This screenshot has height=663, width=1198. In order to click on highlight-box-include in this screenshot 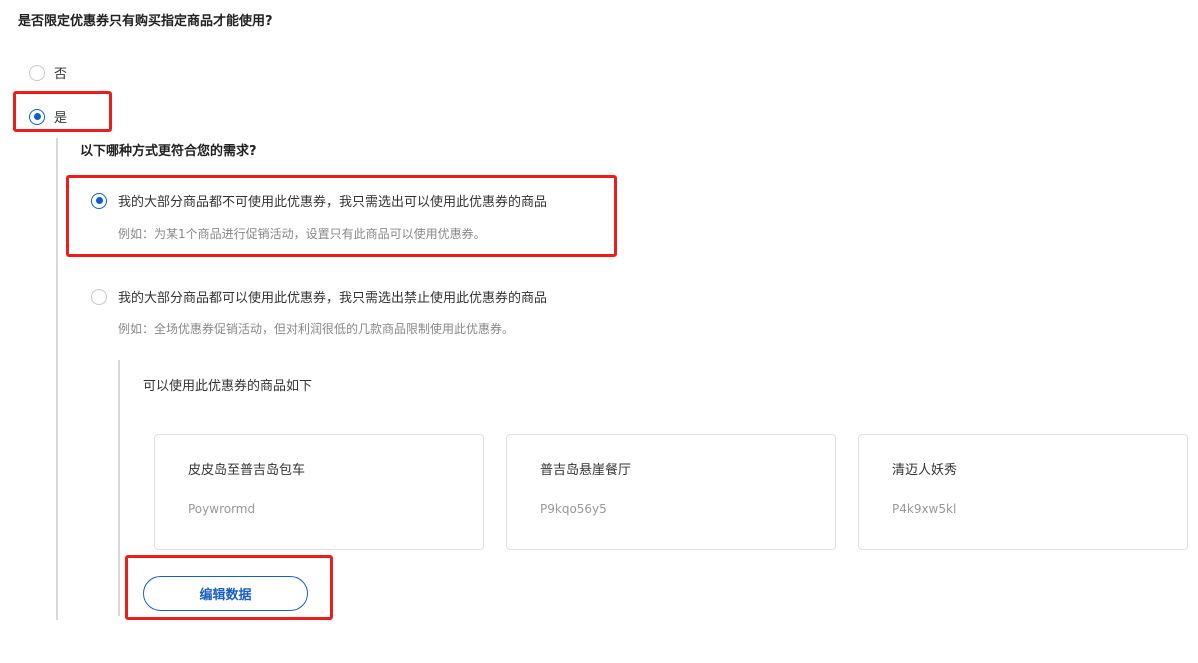, I will do `click(341, 216)`.